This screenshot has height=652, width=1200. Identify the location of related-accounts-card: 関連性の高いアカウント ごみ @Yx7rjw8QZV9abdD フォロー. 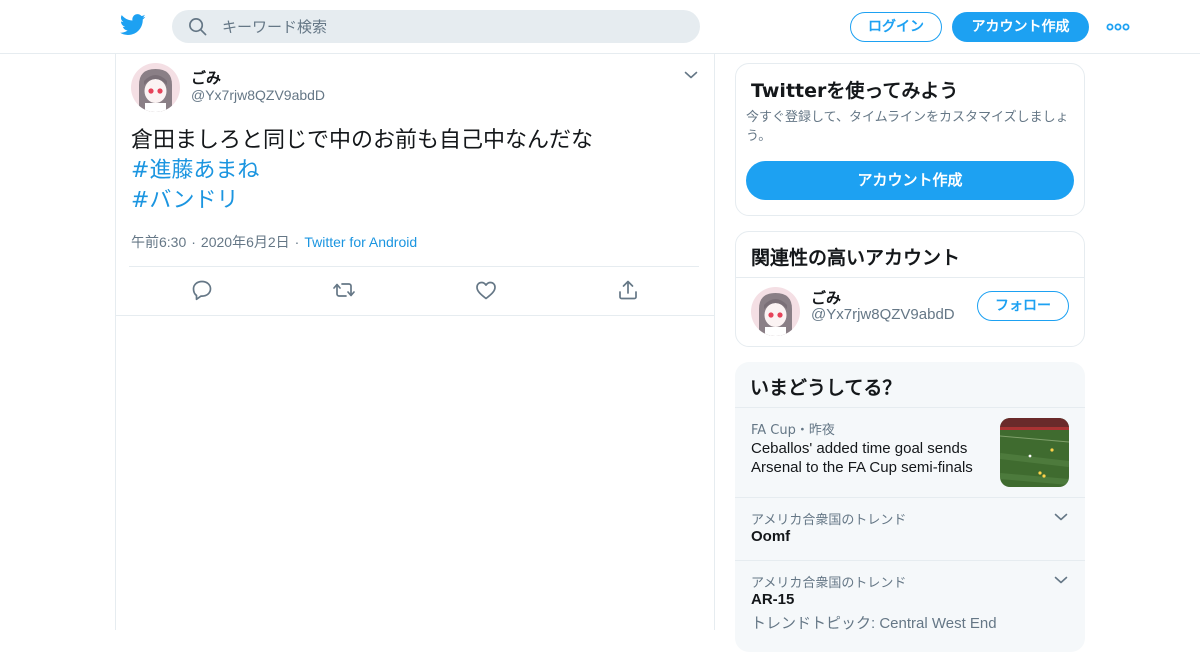
(910, 289).